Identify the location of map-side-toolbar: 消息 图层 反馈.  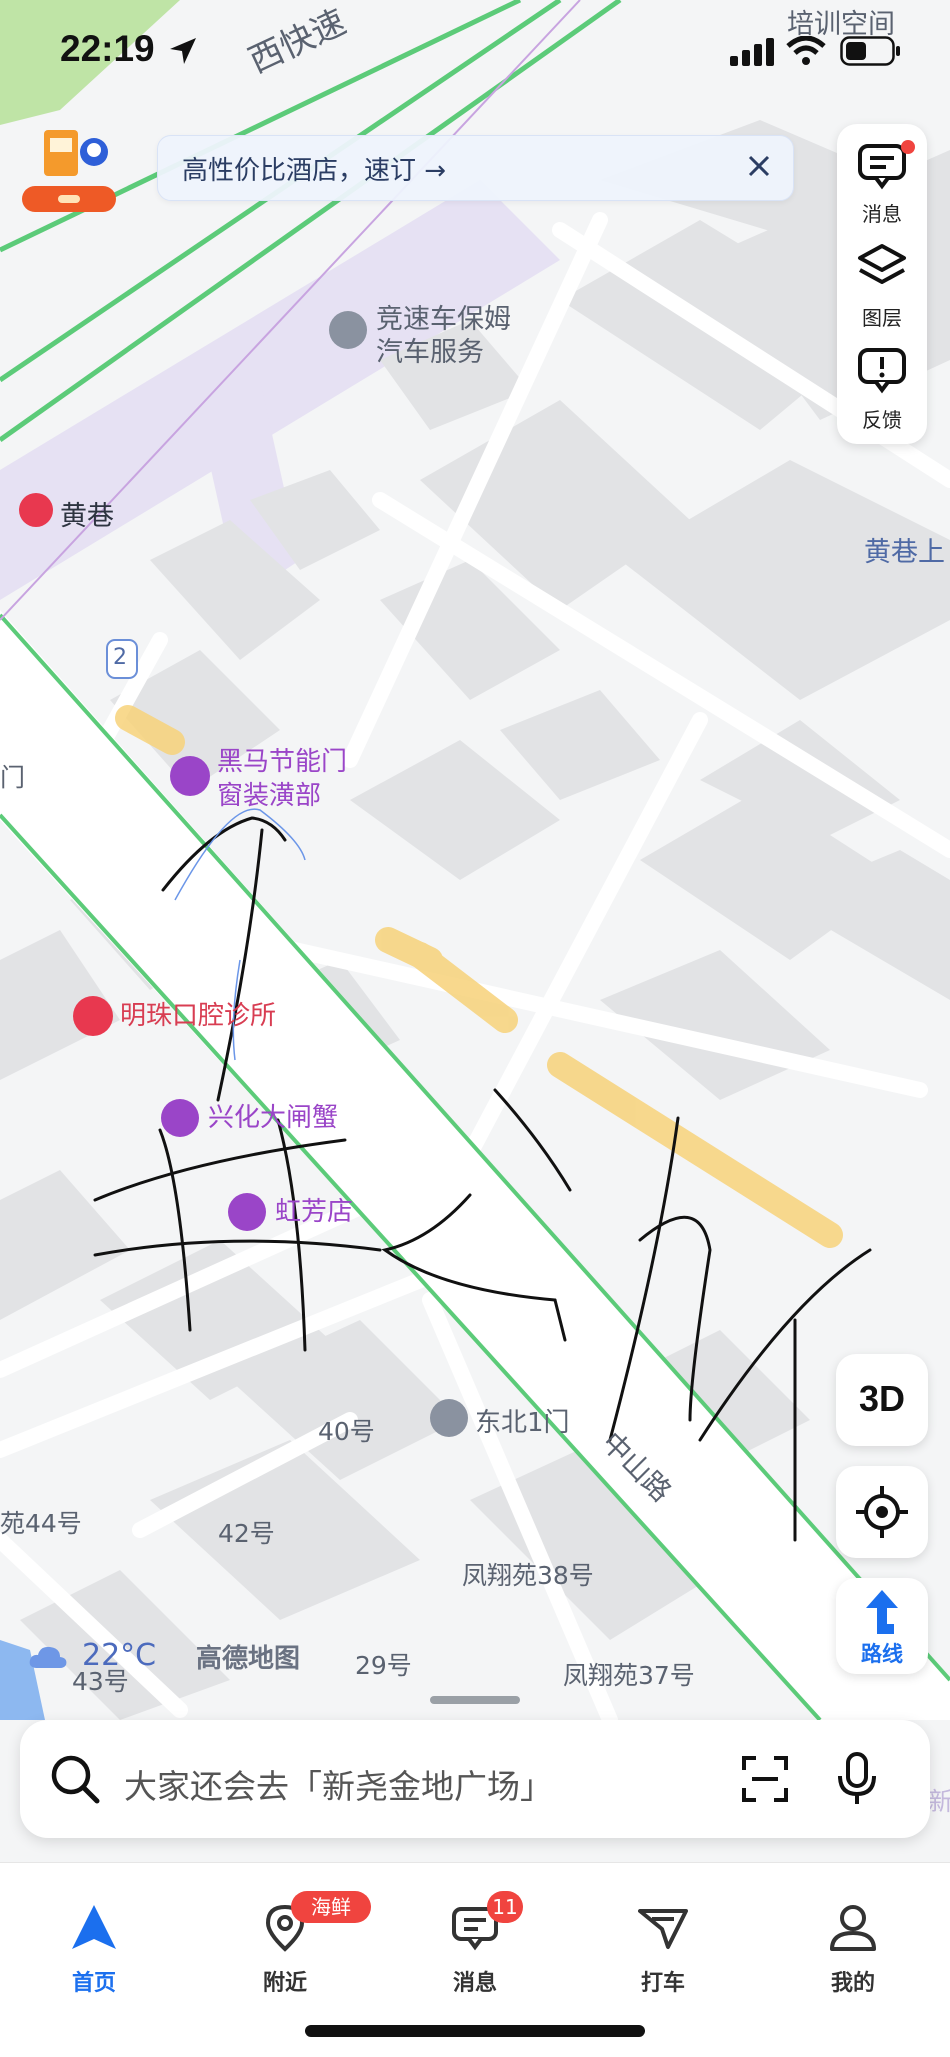
(882, 284).